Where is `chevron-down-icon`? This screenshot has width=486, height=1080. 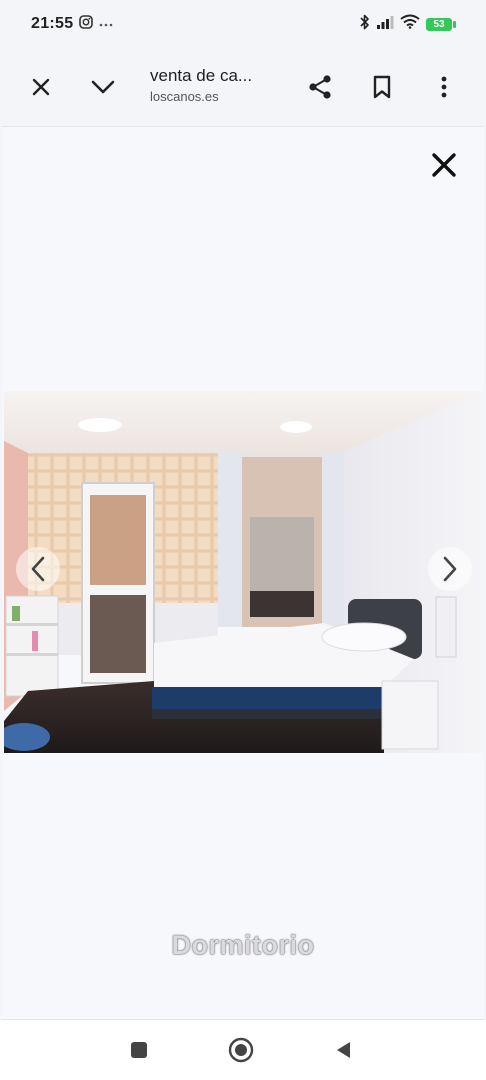 chevron-down-icon is located at coordinates (103, 87).